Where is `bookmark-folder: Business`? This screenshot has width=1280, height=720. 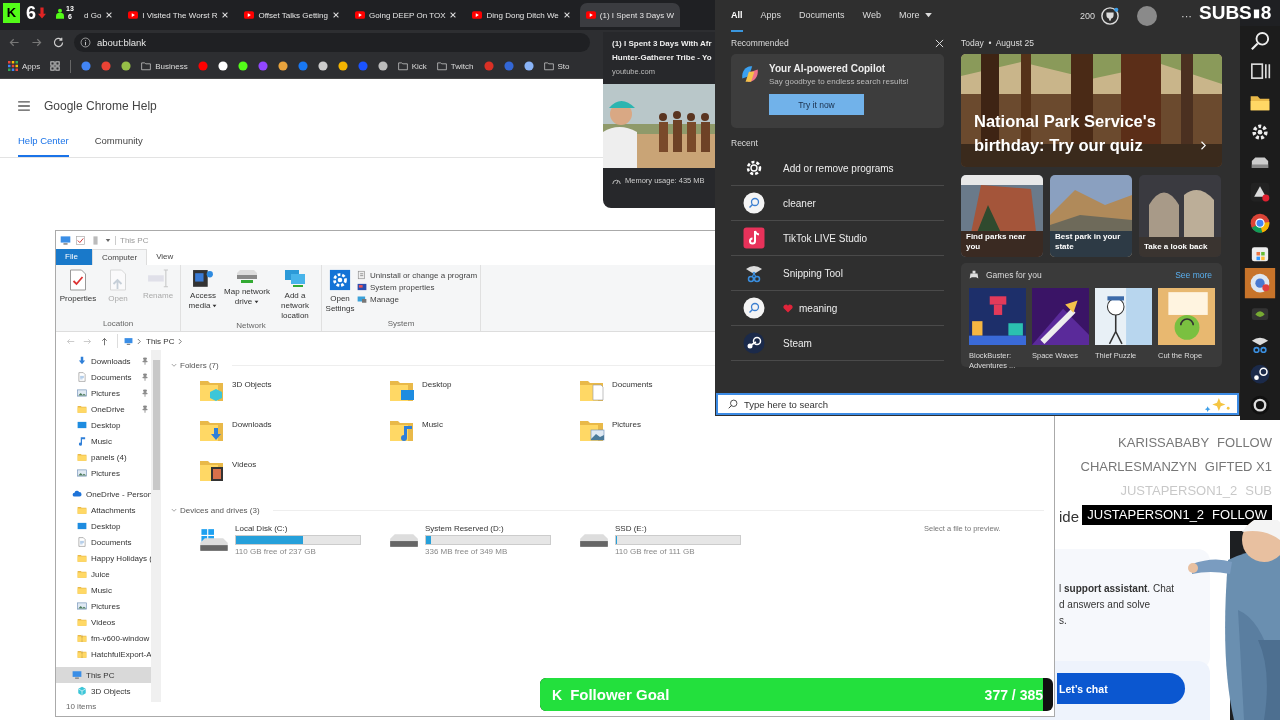 bookmark-folder: Business is located at coordinates (164, 66).